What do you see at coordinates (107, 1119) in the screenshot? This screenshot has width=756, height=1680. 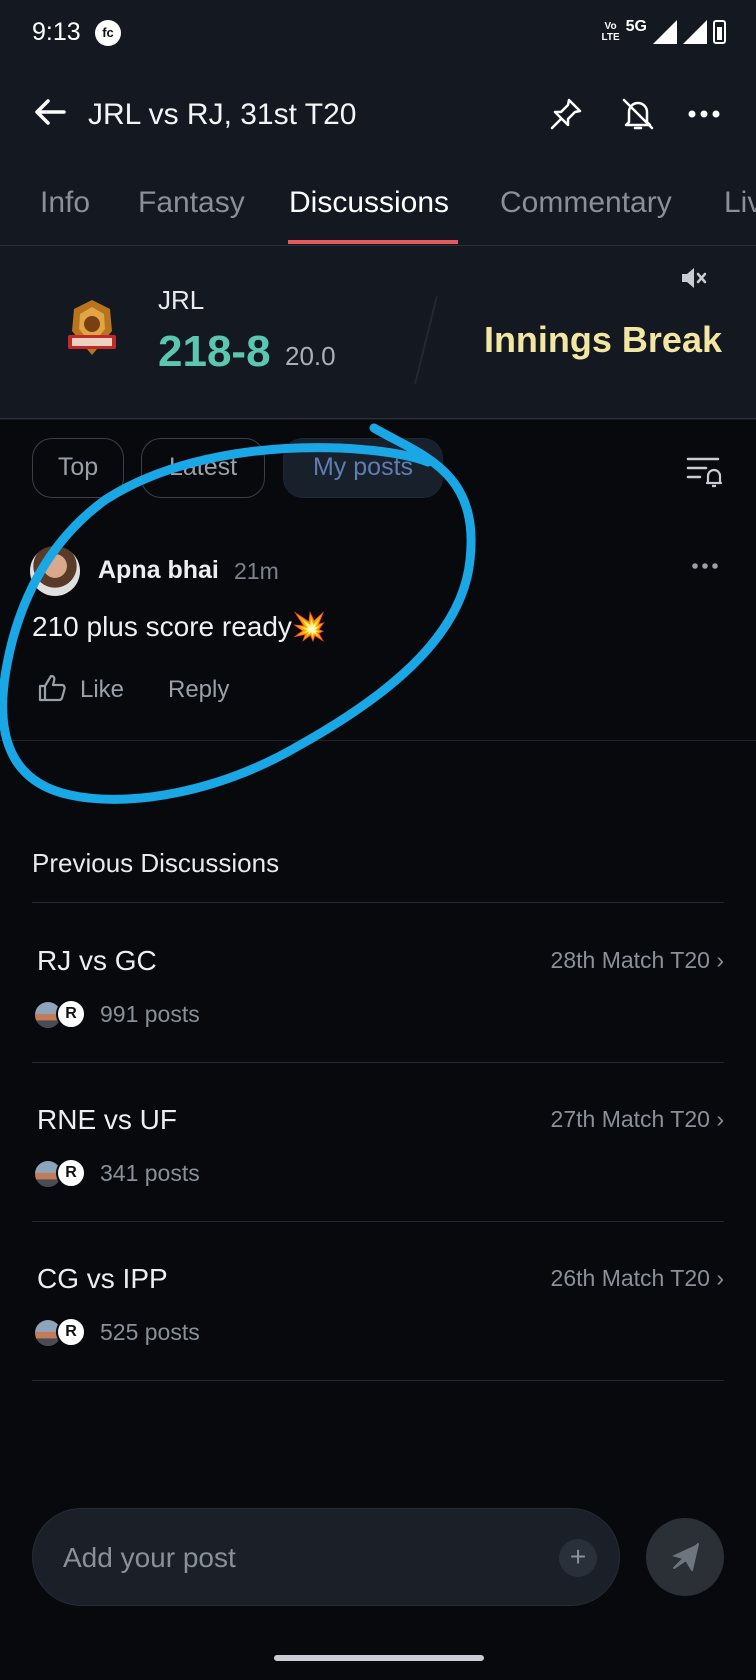 I see `discussion-name: RNE vs UF` at bounding box center [107, 1119].